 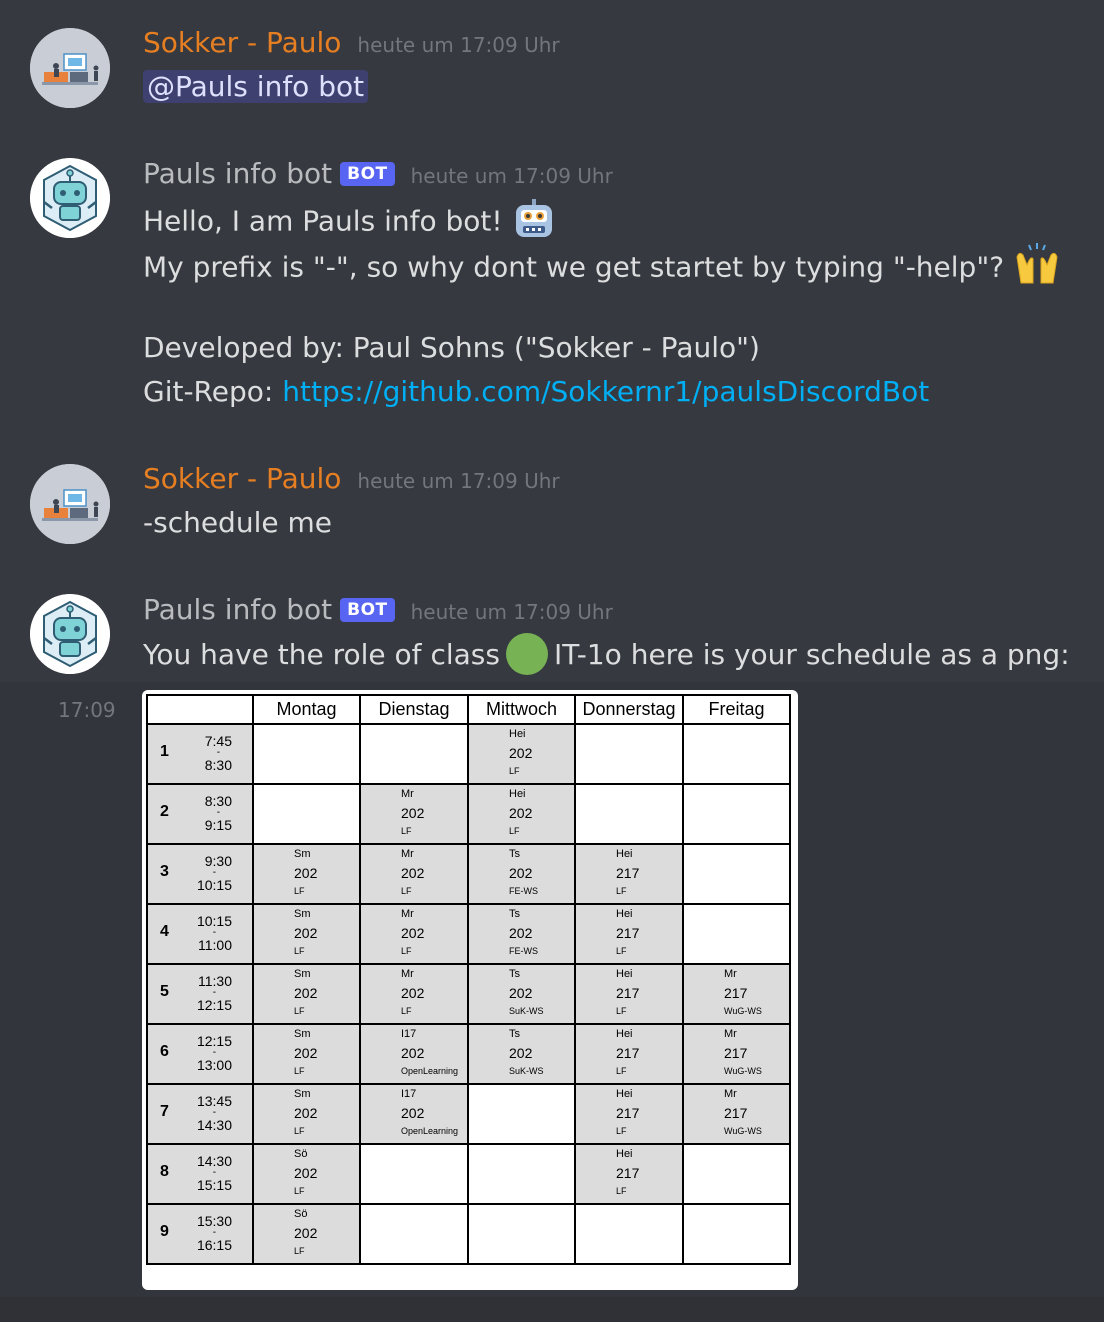 What do you see at coordinates (523, 891) in the screenshot?
I see `lesson-subject: FE-WS` at bounding box center [523, 891].